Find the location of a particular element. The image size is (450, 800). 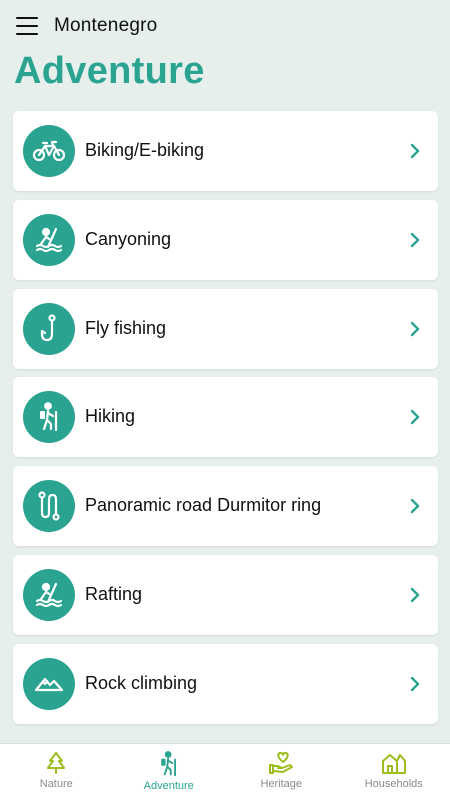

list-item-canyoning: Canyoning is located at coordinates (225, 239).